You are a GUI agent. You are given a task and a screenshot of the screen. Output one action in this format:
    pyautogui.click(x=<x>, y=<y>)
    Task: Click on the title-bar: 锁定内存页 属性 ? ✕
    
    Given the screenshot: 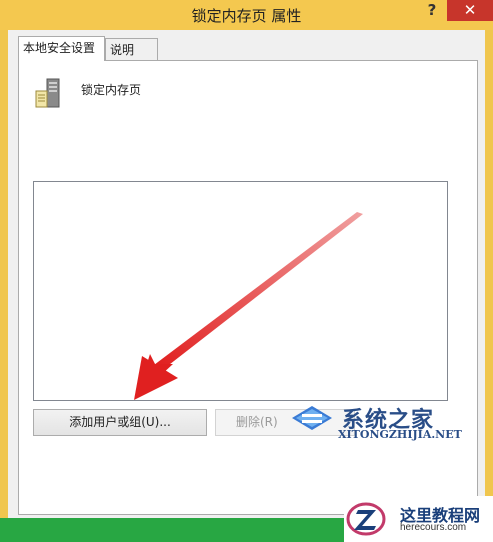 What is the action you would take?
    pyautogui.click(x=246, y=15)
    